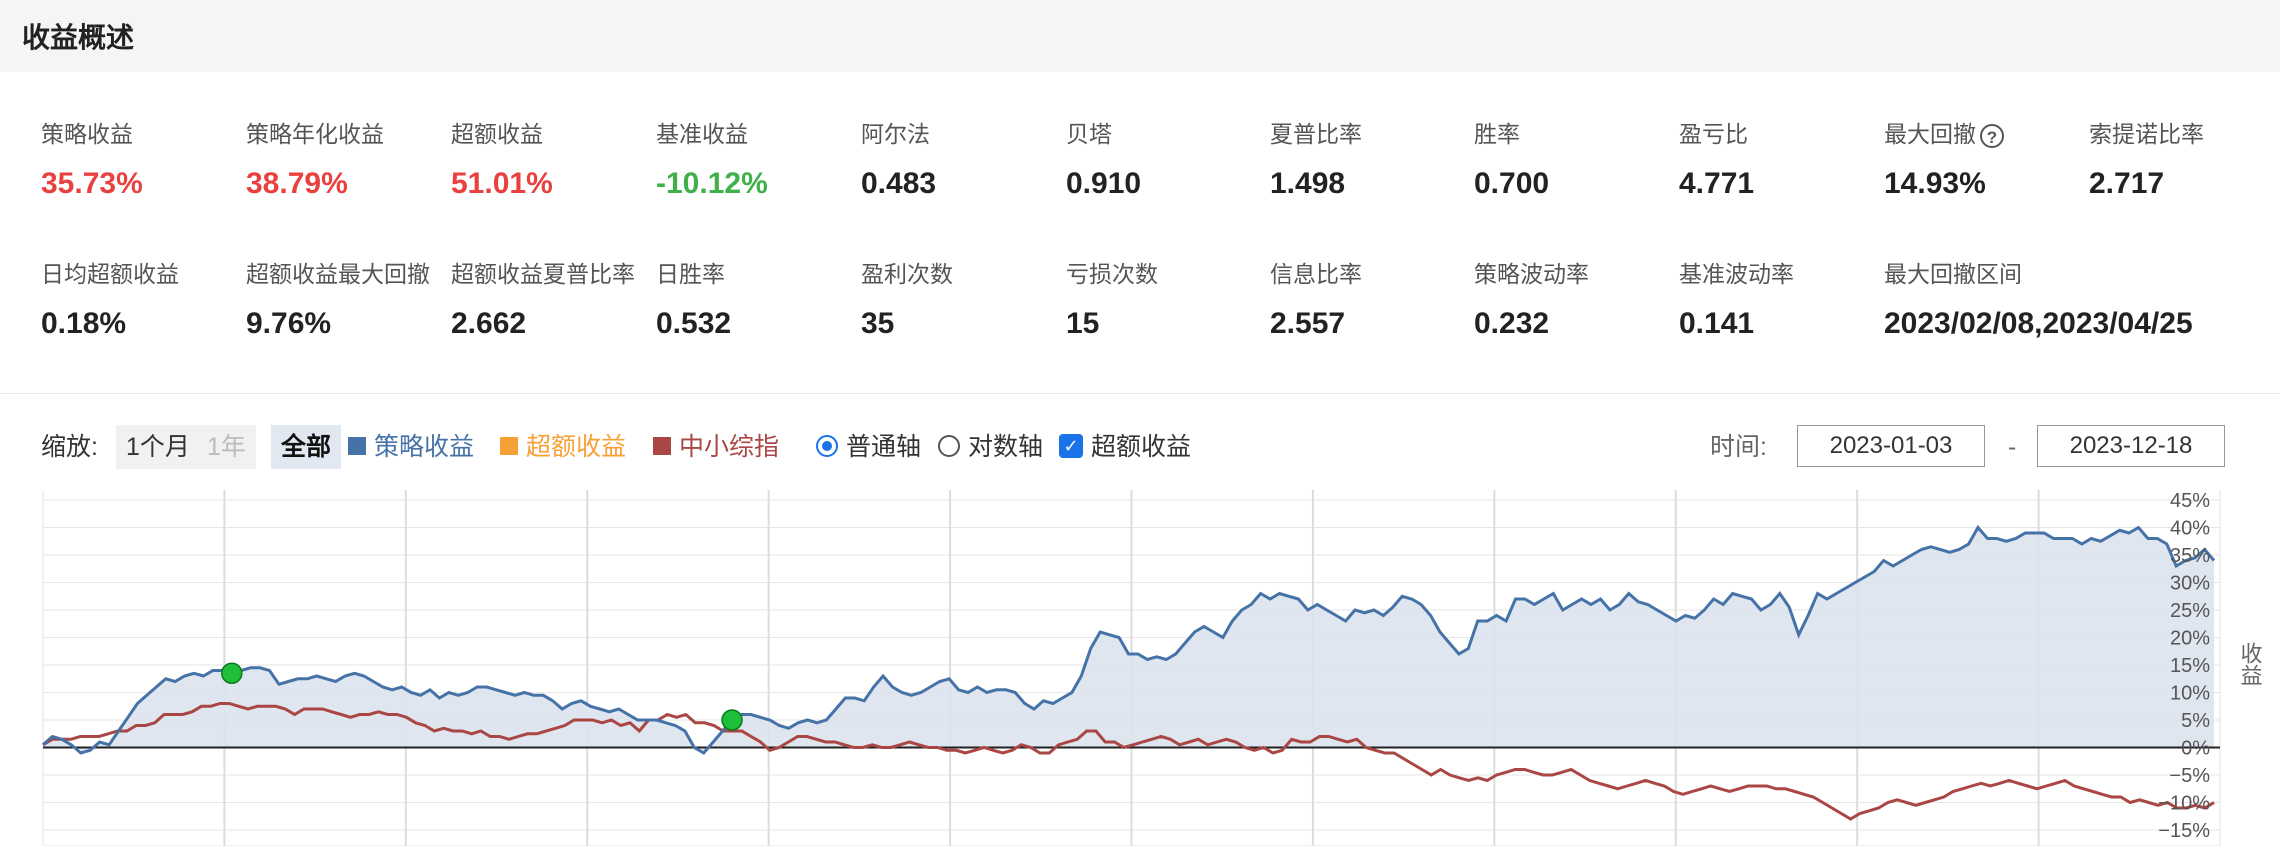 The image size is (2280, 846). What do you see at coordinates (1574, 158) in the screenshot?
I see `metric-win-rate: 胜率 0.700` at bounding box center [1574, 158].